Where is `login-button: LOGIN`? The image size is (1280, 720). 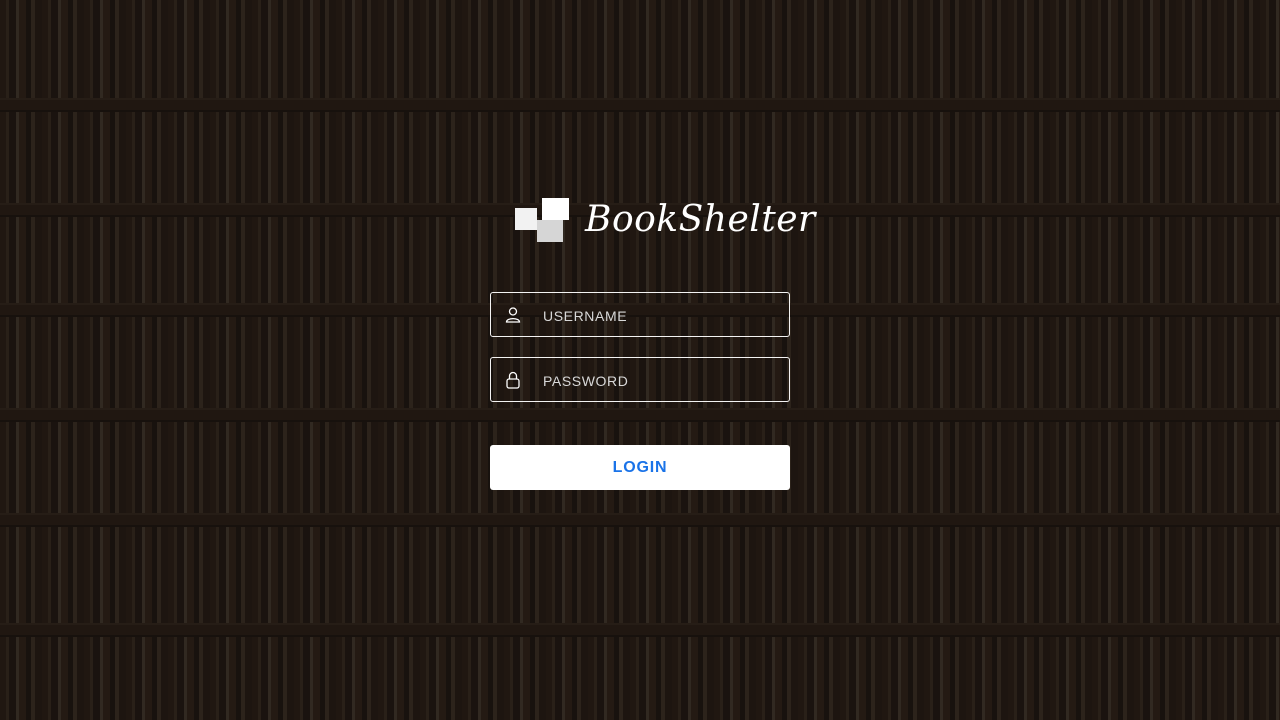 login-button: LOGIN is located at coordinates (640, 467).